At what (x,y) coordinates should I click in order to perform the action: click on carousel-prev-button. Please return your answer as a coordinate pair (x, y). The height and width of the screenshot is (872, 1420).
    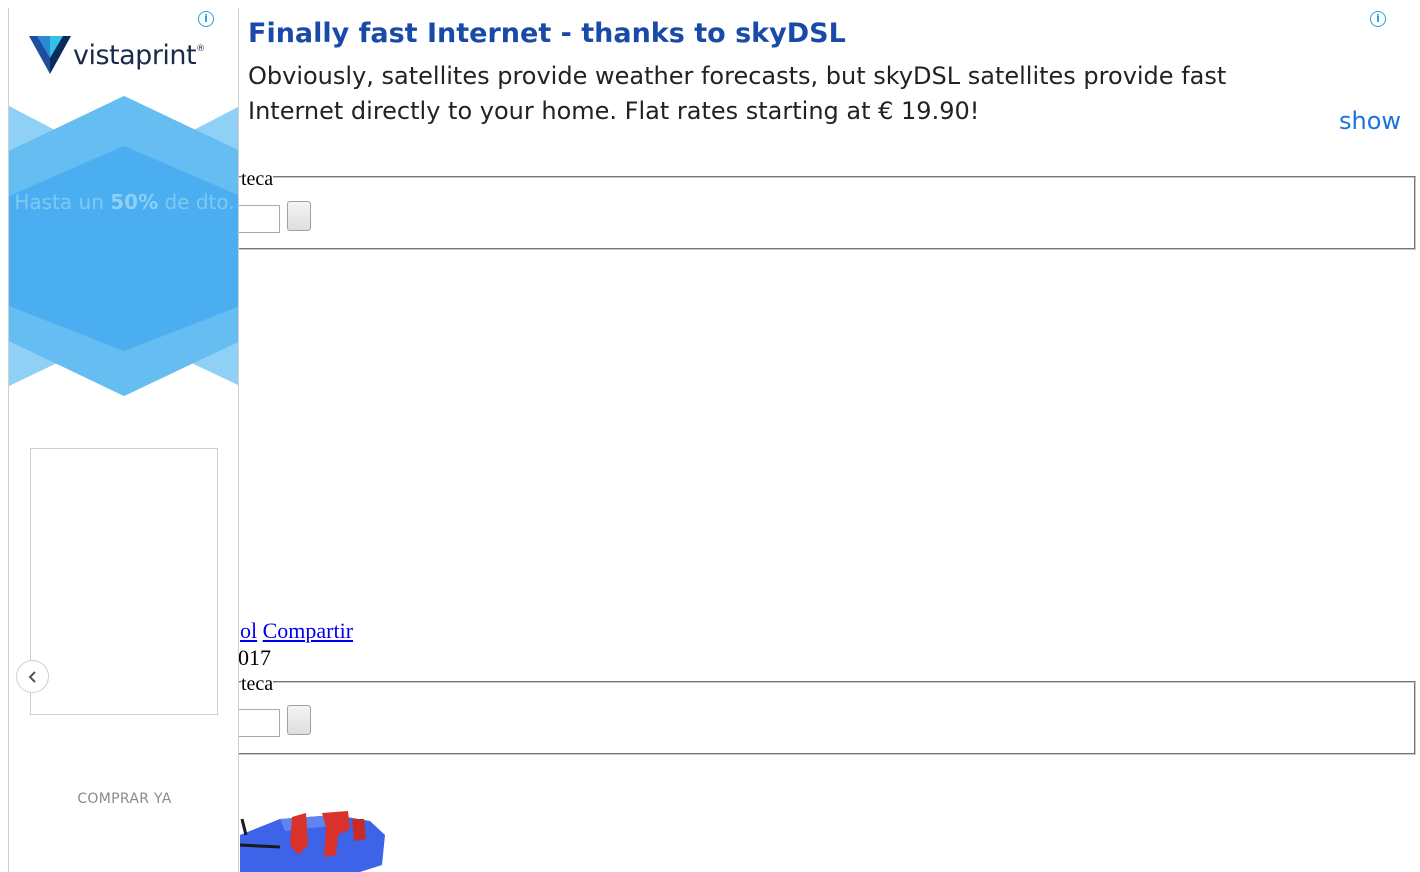
    Looking at the image, I should click on (32, 676).